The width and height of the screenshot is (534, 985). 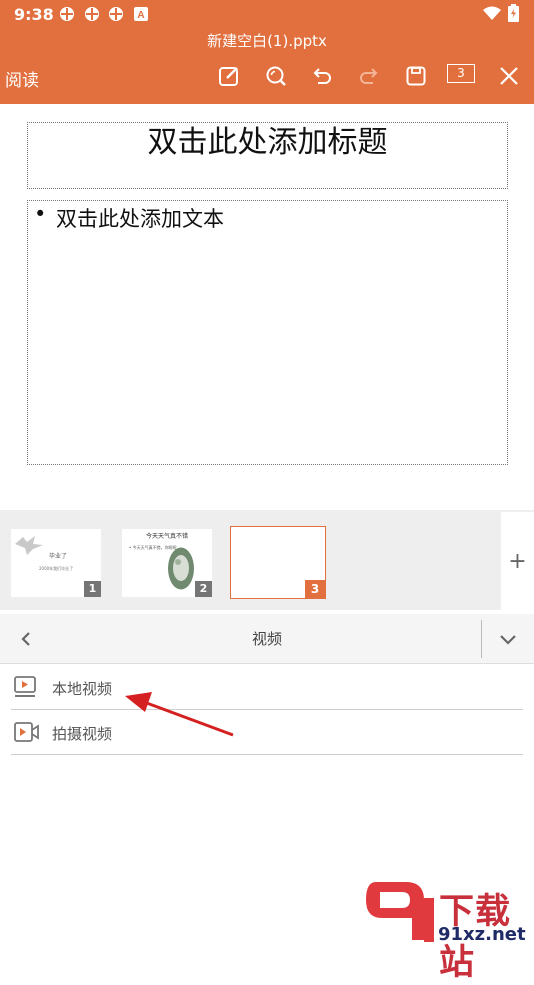 What do you see at coordinates (482, 934) in the screenshot?
I see `watermark-url: 91xz.net` at bounding box center [482, 934].